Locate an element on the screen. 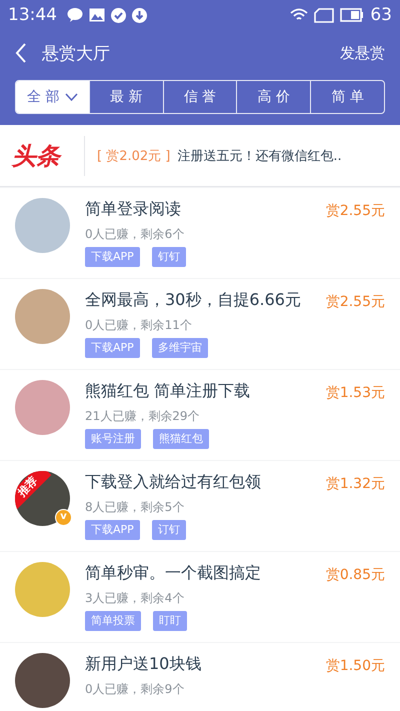 The image size is (400, 711). chat-icon is located at coordinates (75, 15).